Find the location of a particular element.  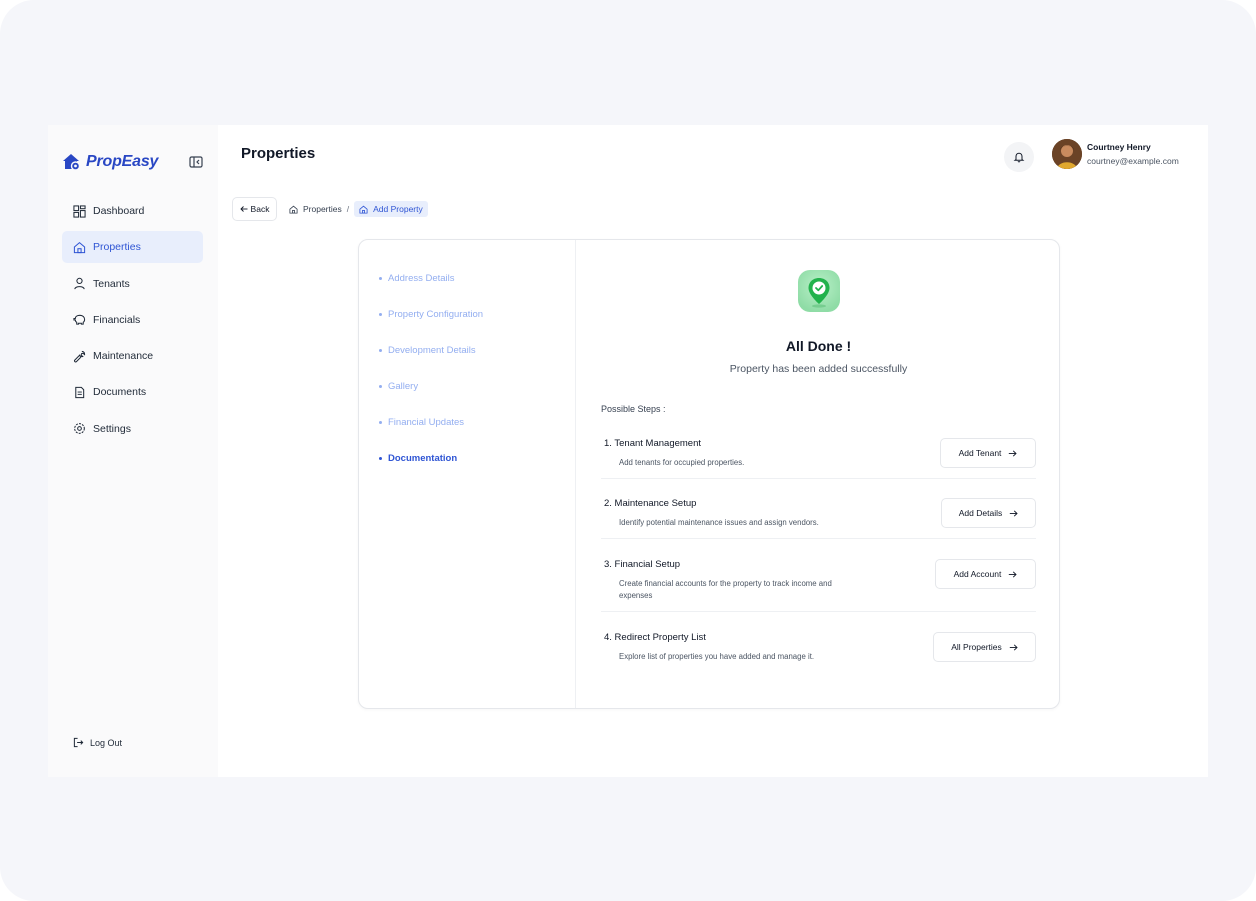

add-account-button: Add Account is located at coordinates (985, 574).